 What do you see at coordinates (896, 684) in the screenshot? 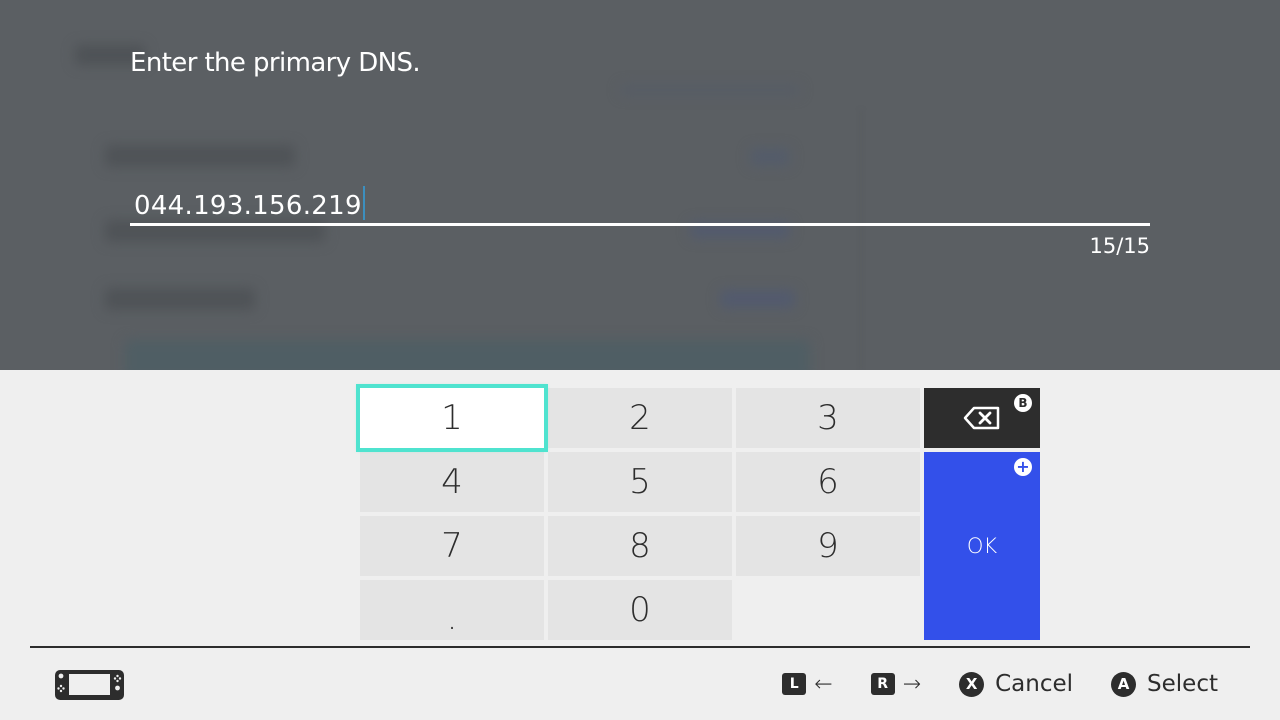
I see `hint-move-right: R →` at bounding box center [896, 684].